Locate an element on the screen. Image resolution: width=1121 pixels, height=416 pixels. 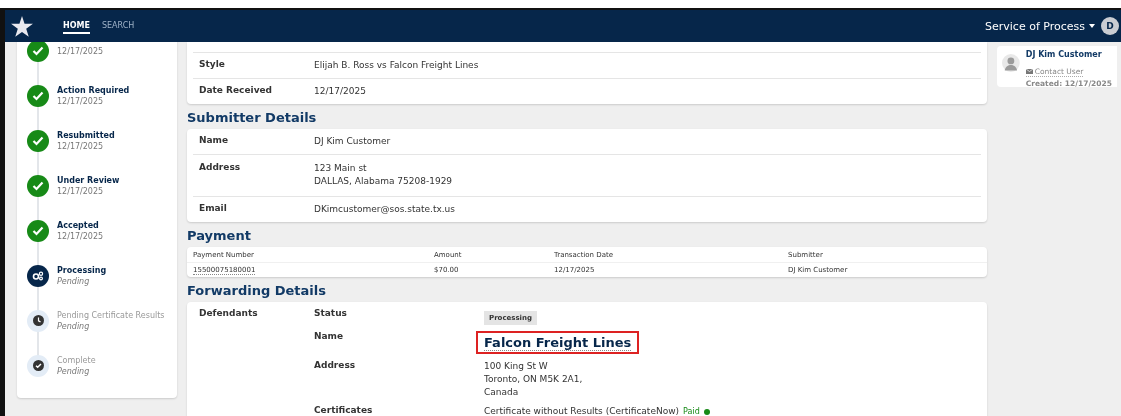
step-title: Resubmitted is located at coordinates (86, 135).